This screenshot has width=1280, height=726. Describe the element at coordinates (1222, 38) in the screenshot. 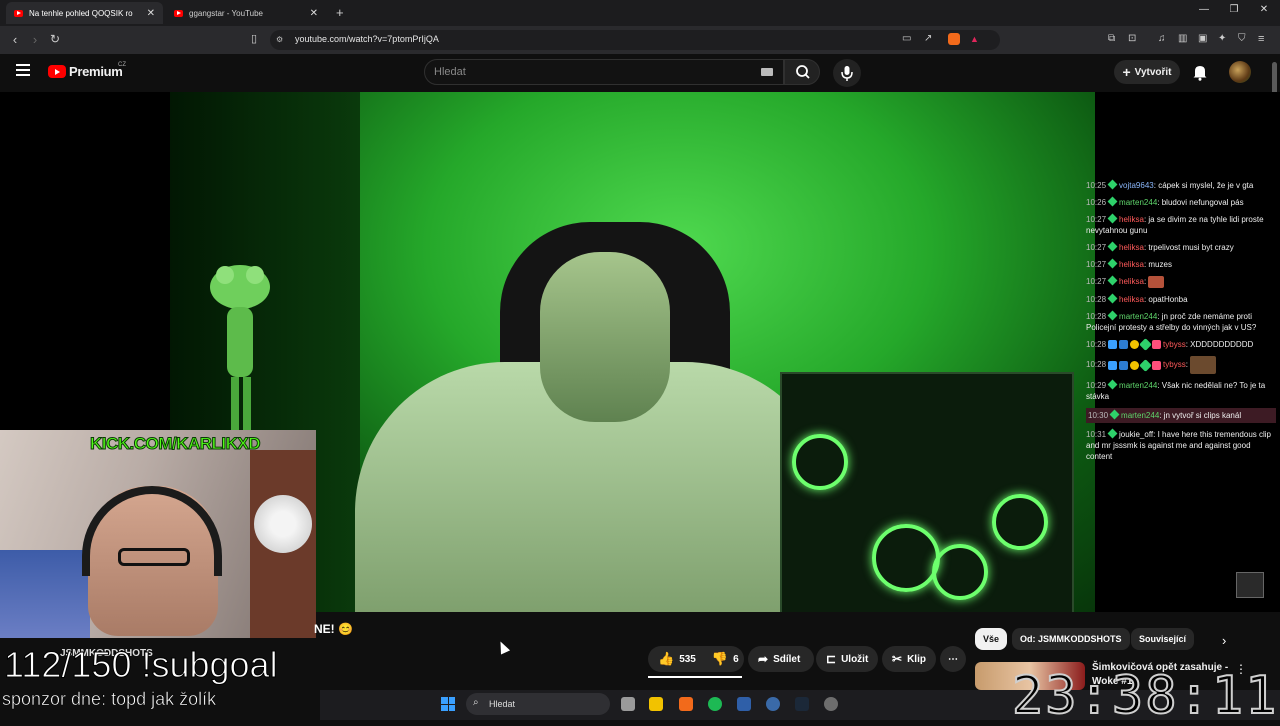

I see `leo-ai-icon: ✦` at that location.